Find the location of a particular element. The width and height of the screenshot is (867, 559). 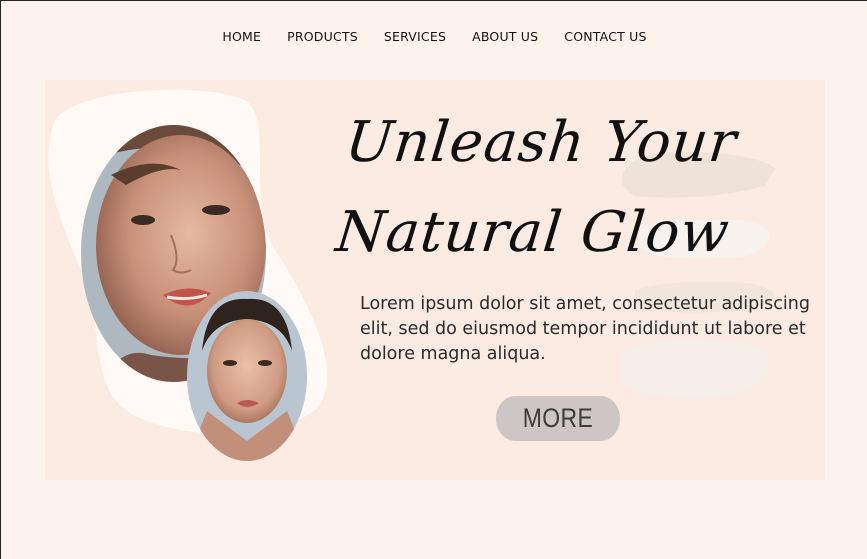

portrait-small-image is located at coordinates (247, 376).